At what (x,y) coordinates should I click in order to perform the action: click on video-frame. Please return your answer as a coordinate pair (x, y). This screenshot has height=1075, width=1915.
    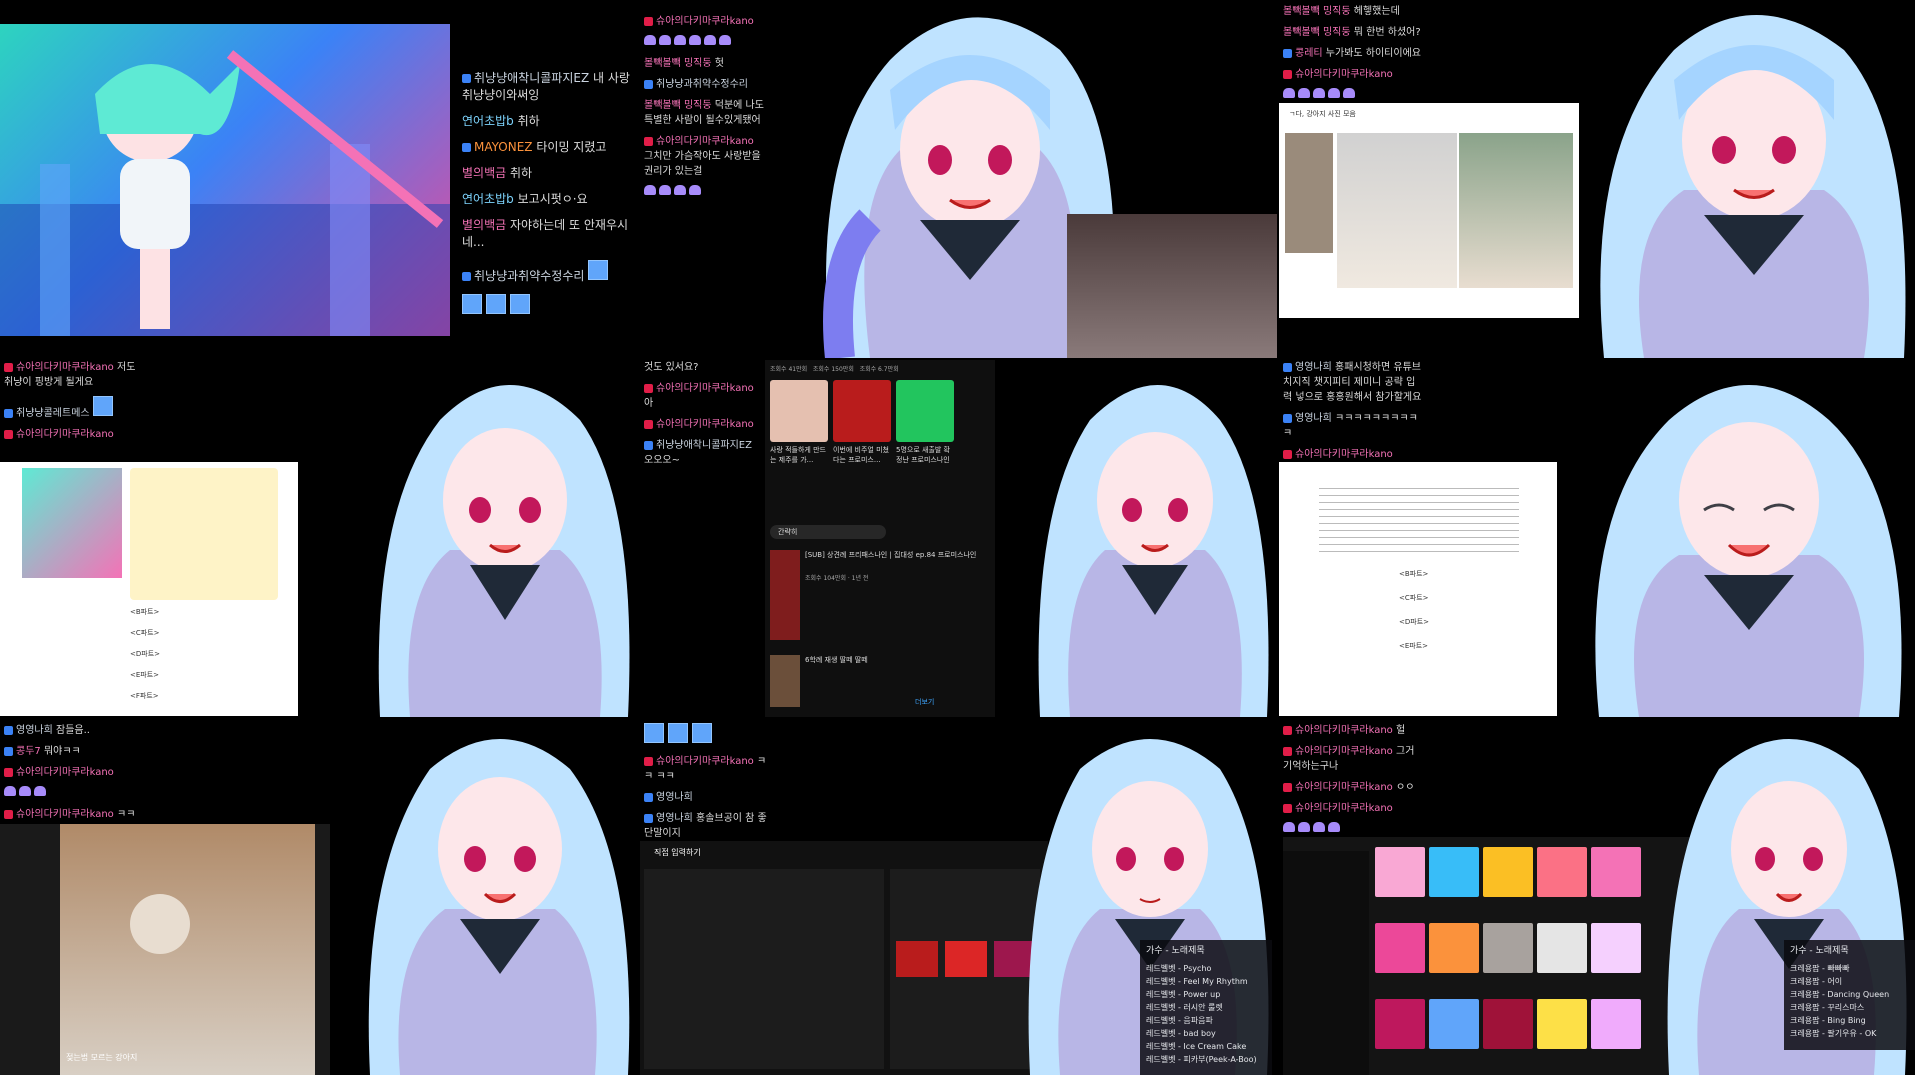
    Looking at the image, I should click on (187, 949).